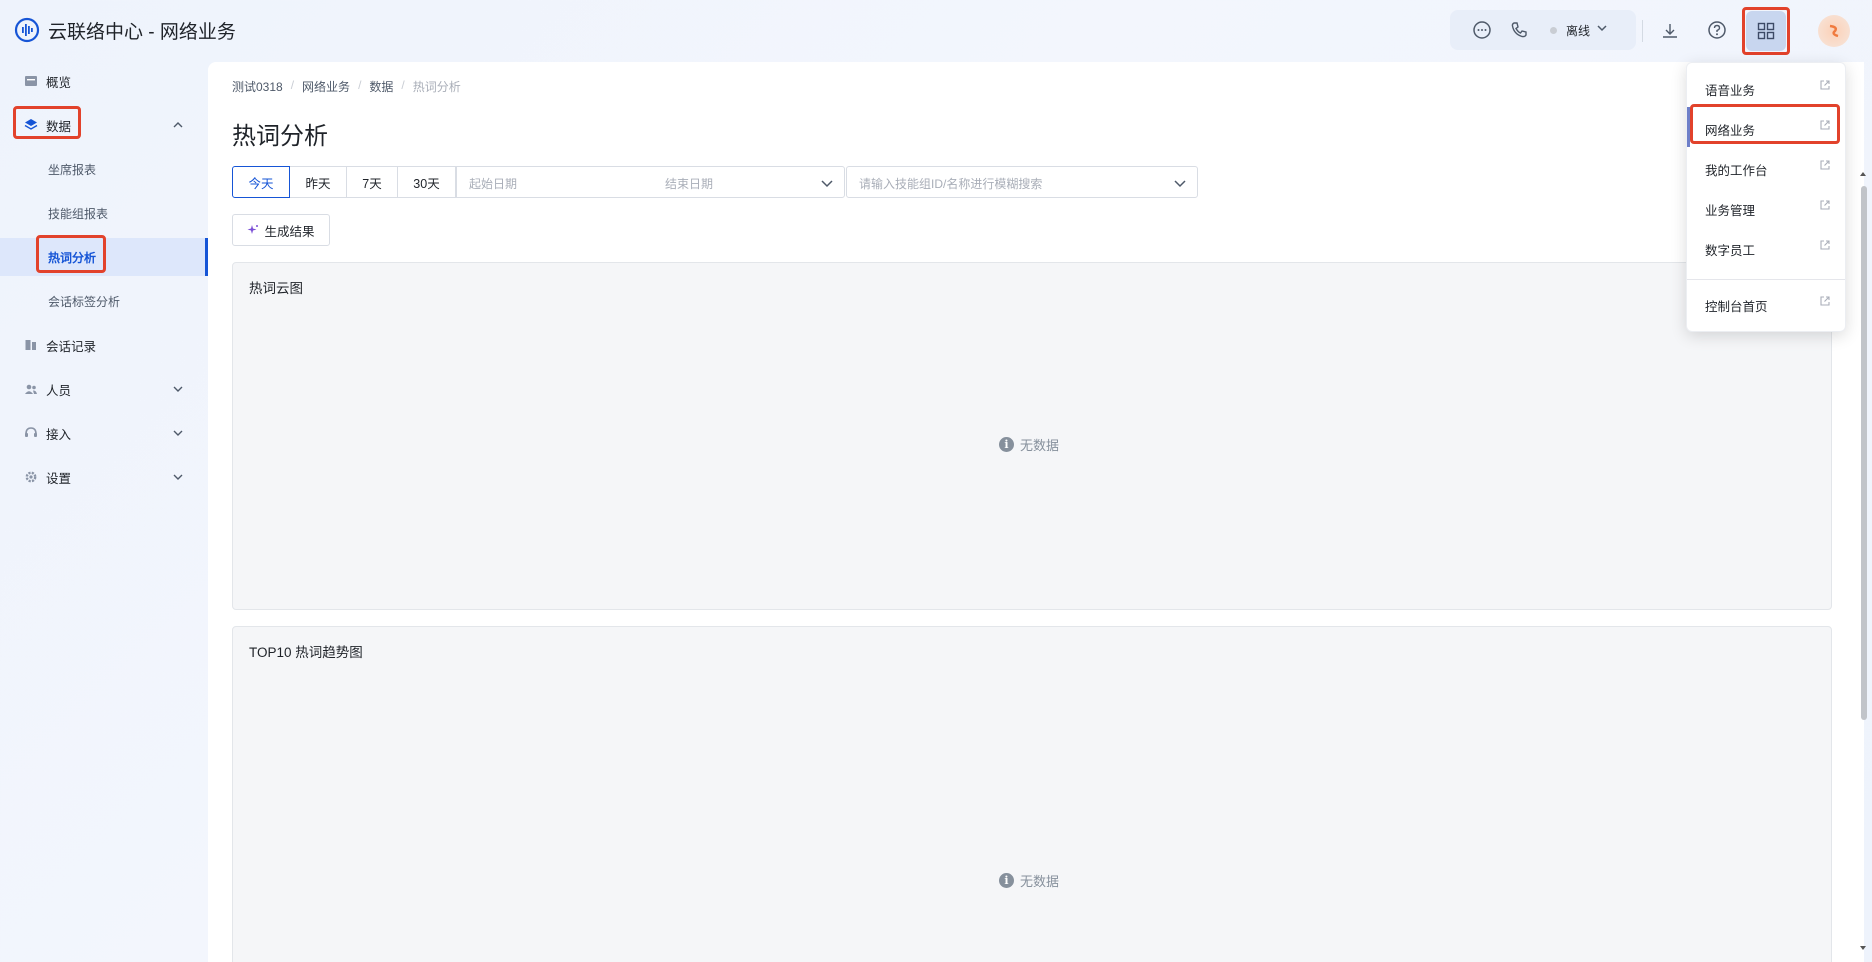  I want to click on dropdown-item-label: 数字员工, so click(1730, 251).